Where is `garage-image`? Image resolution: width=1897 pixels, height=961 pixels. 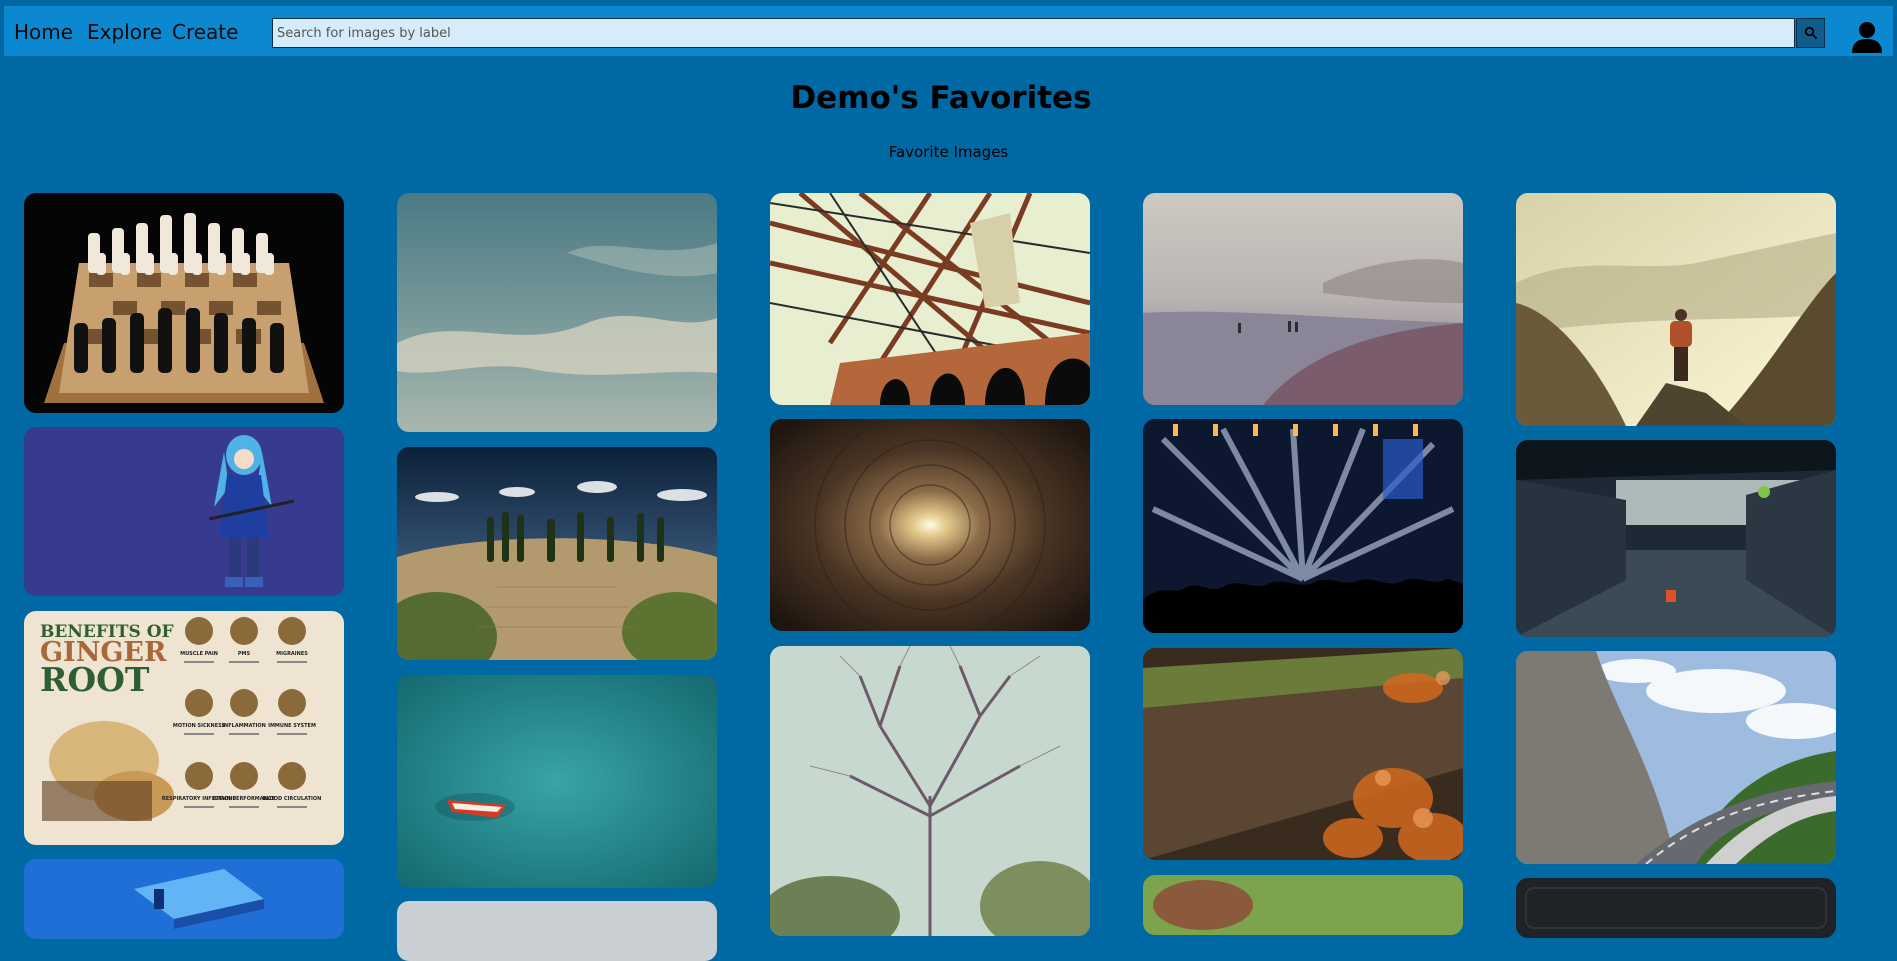 garage-image is located at coordinates (1676, 538).